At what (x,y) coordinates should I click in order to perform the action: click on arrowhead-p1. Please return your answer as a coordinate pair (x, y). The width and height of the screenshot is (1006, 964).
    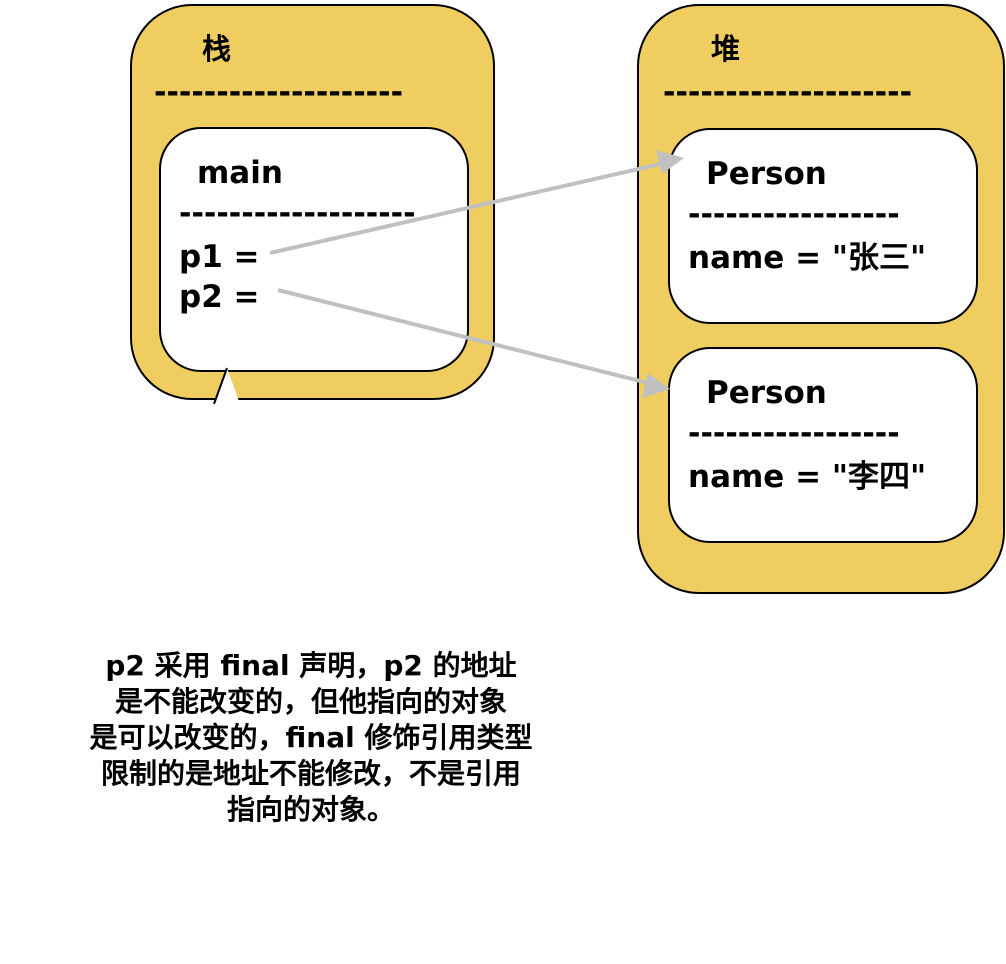
    Looking at the image, I should click on (670, 162).